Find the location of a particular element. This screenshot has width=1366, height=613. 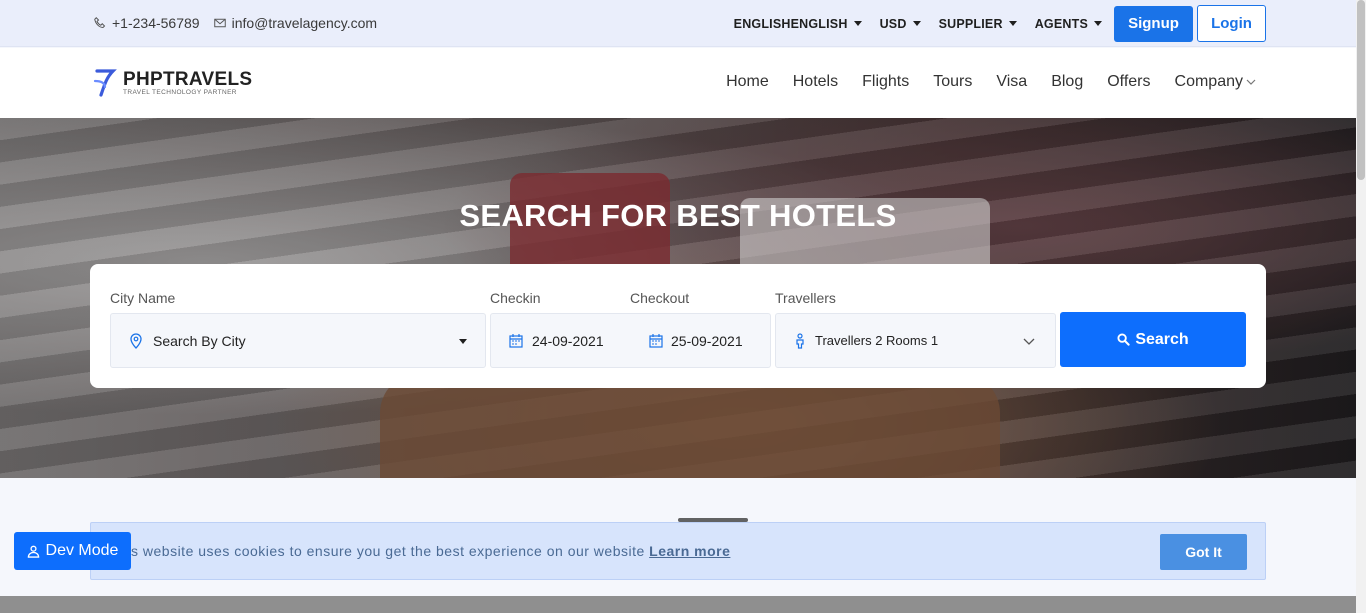

currency-label: USD is located at coordinates (893, 23).